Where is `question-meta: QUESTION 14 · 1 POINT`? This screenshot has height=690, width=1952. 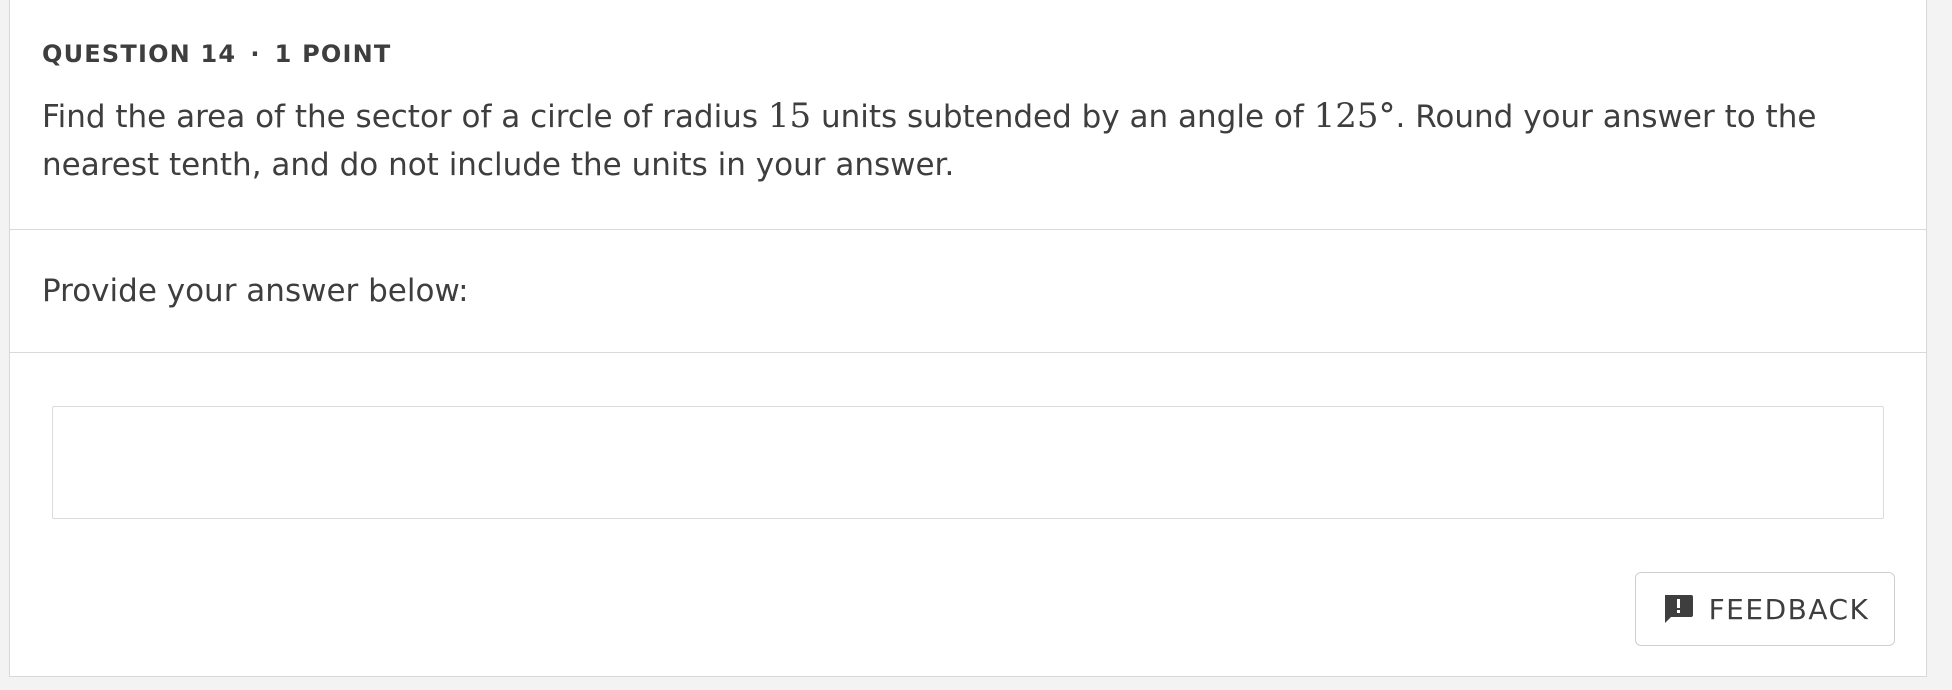
question-meta: QUESTION 14 · 1 POINT is located at coordinates (984, 54).